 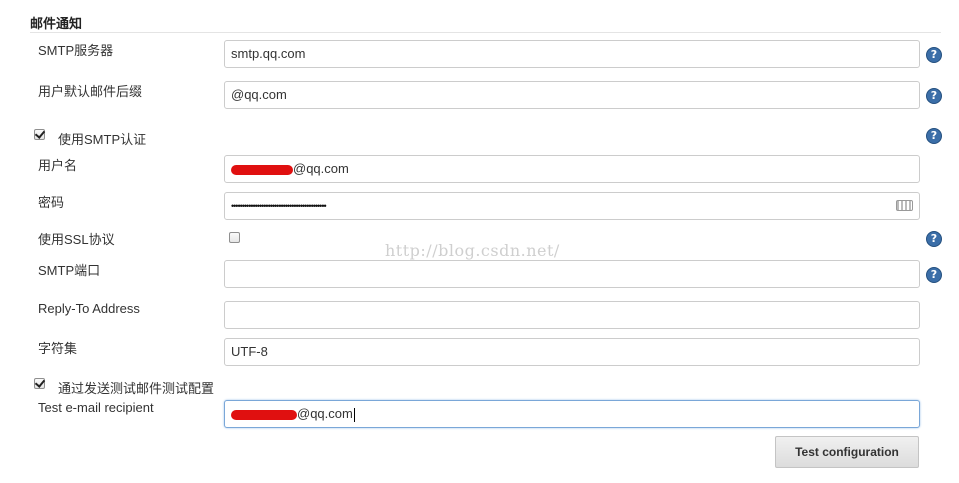 What do you see at coordinates (904, 205) in the screenshot?
I see `keyboard-icon` at bounding box center [904, 205].